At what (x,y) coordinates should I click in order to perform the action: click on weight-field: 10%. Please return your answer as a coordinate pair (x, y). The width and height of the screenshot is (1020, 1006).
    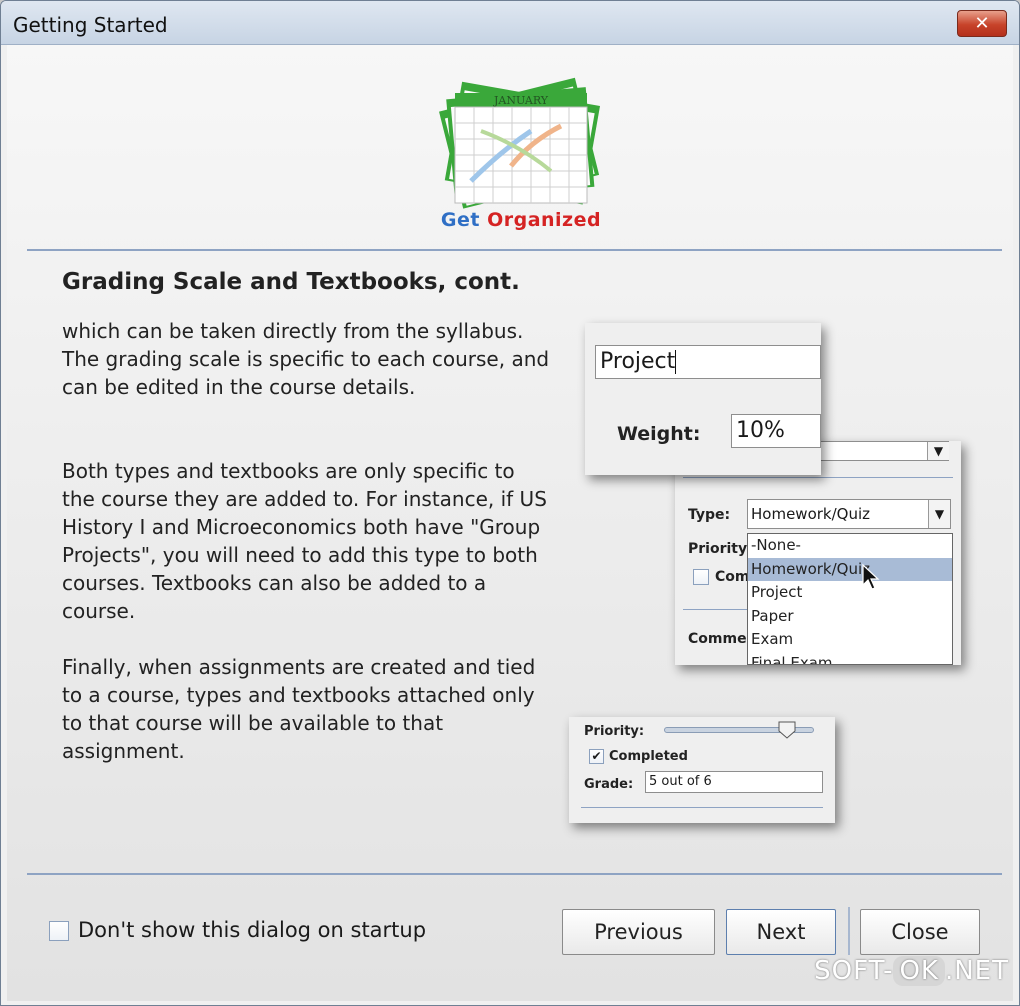
    Looking at the image, I should click on (776, 431).